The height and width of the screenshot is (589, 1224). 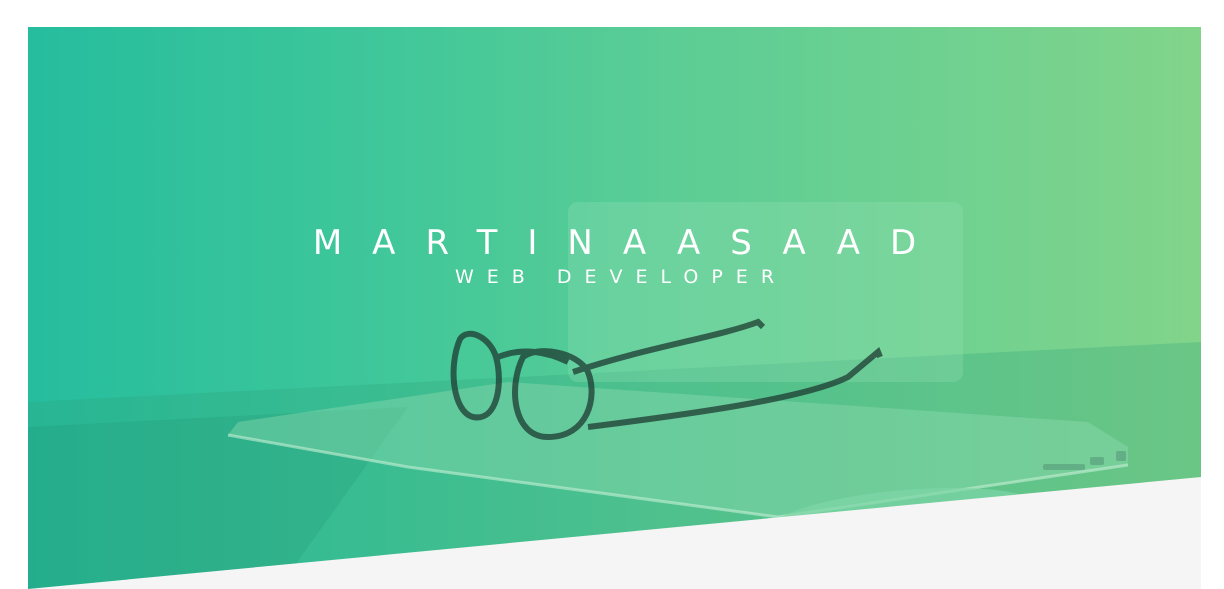 I want to click on site-owner-role: WEB DEVELOPER, so click(x=621, y=277).